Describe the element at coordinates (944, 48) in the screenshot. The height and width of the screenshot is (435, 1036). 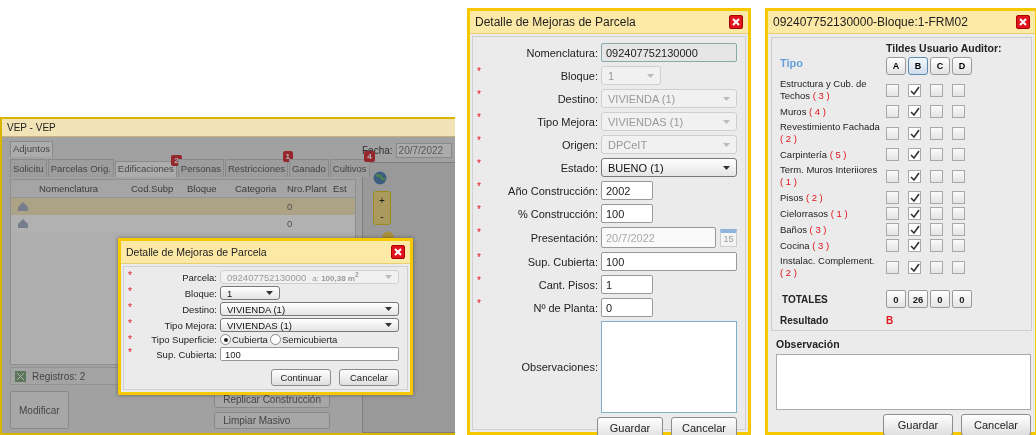
I see `column-heading: Tildes Usuario Auditor:` at that location.